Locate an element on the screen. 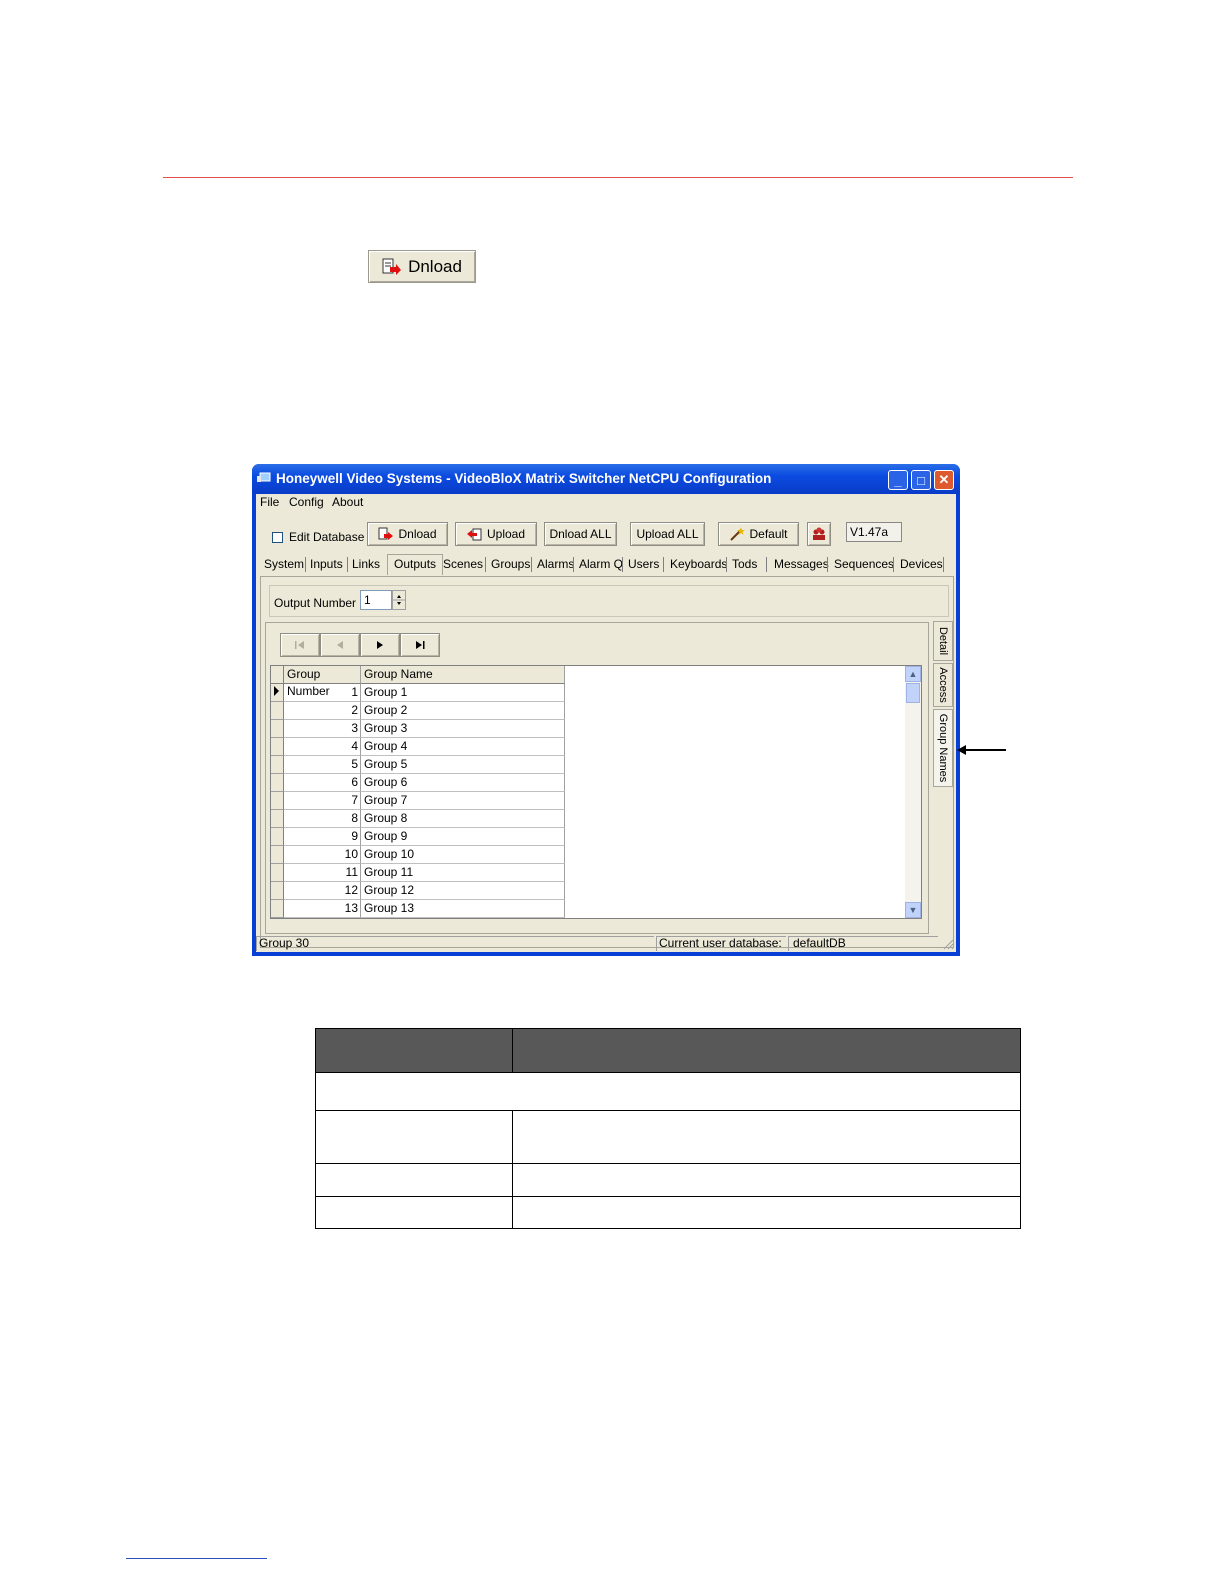  dnload-all-button: Dnload ALL is located at coordinates (580, 534).